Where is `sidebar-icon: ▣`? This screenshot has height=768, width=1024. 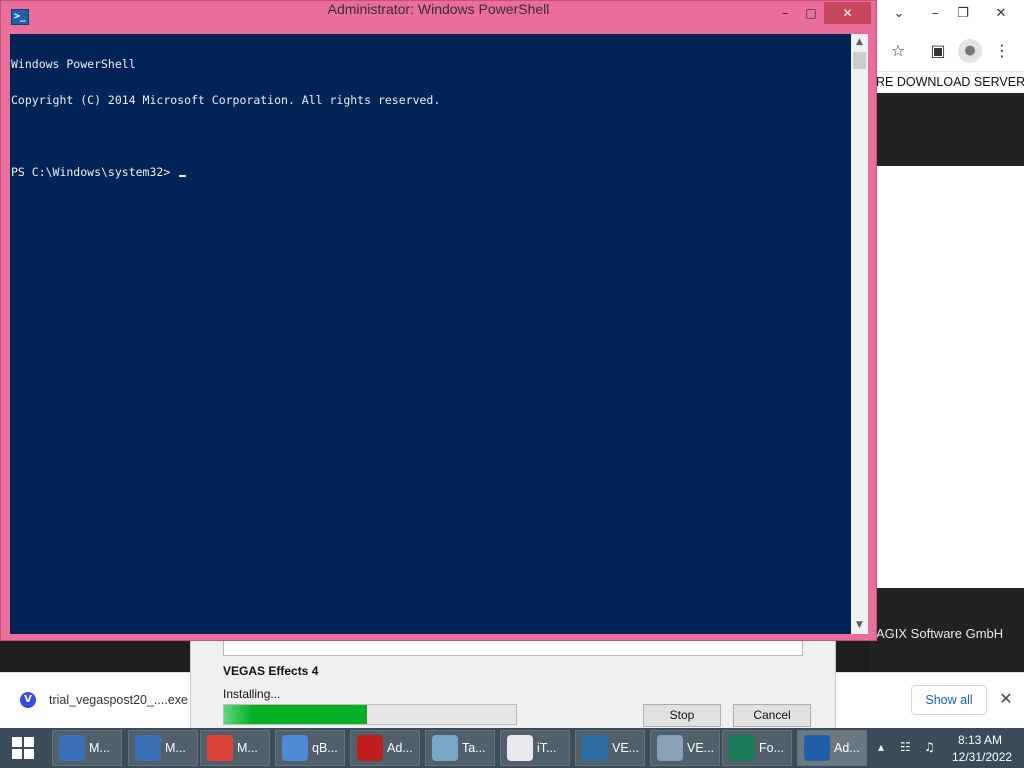
sidebar-icon: ▣ is located at coordinates (938, 51).